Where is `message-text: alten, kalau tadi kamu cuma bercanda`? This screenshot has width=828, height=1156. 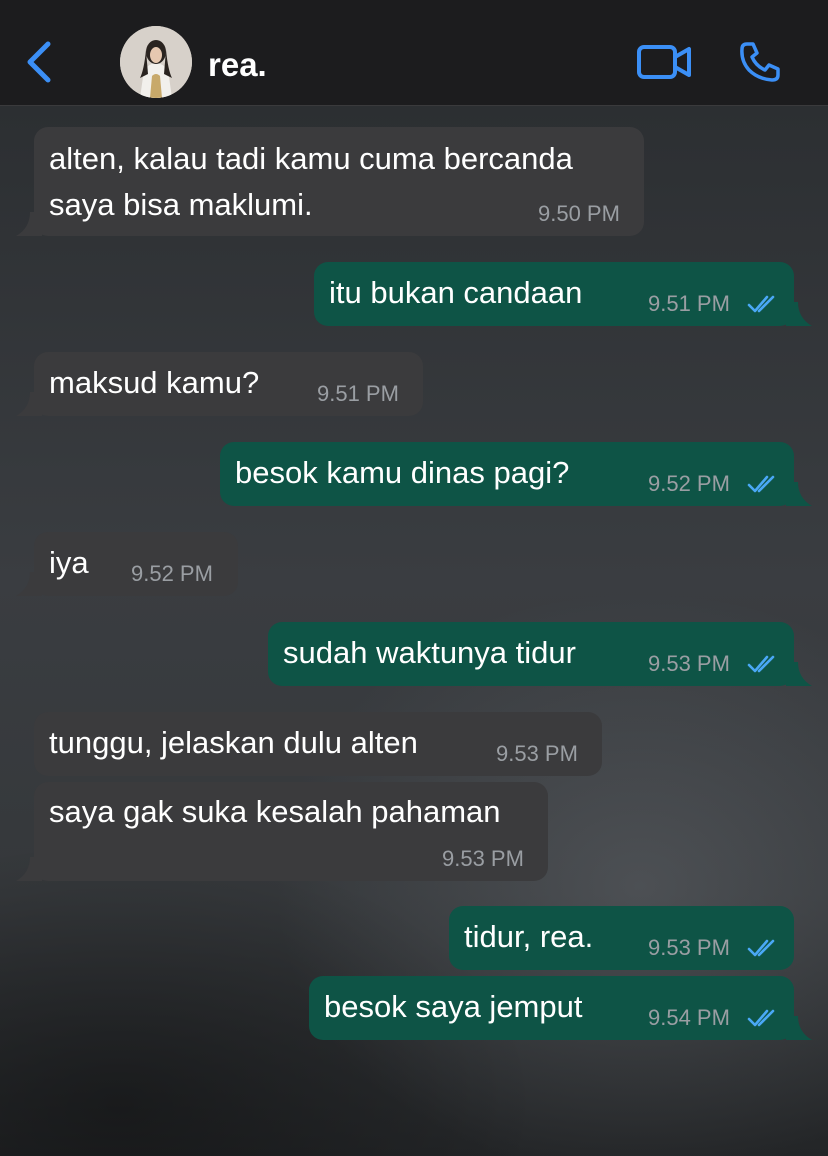
message-text: alten, kalau tadi kamu cuma bercanda is located at coordinates (311, 158).